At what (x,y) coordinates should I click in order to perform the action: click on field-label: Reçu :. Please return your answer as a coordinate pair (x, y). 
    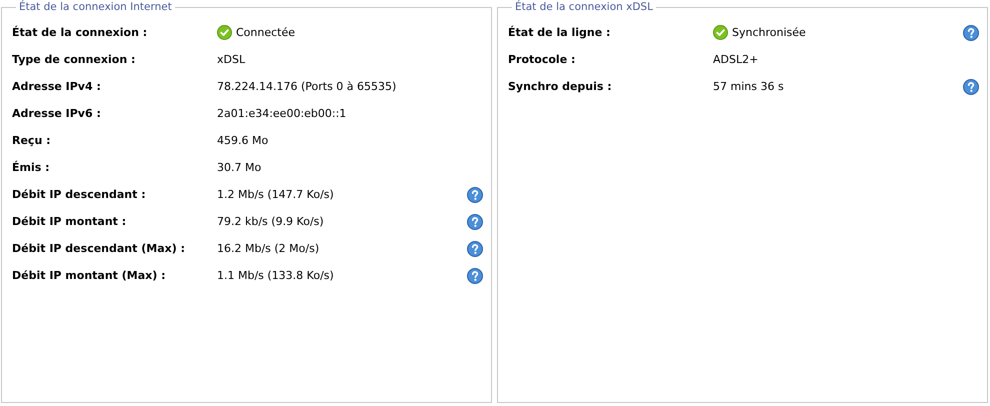
    Looking at the image, I should click on (32, 140).